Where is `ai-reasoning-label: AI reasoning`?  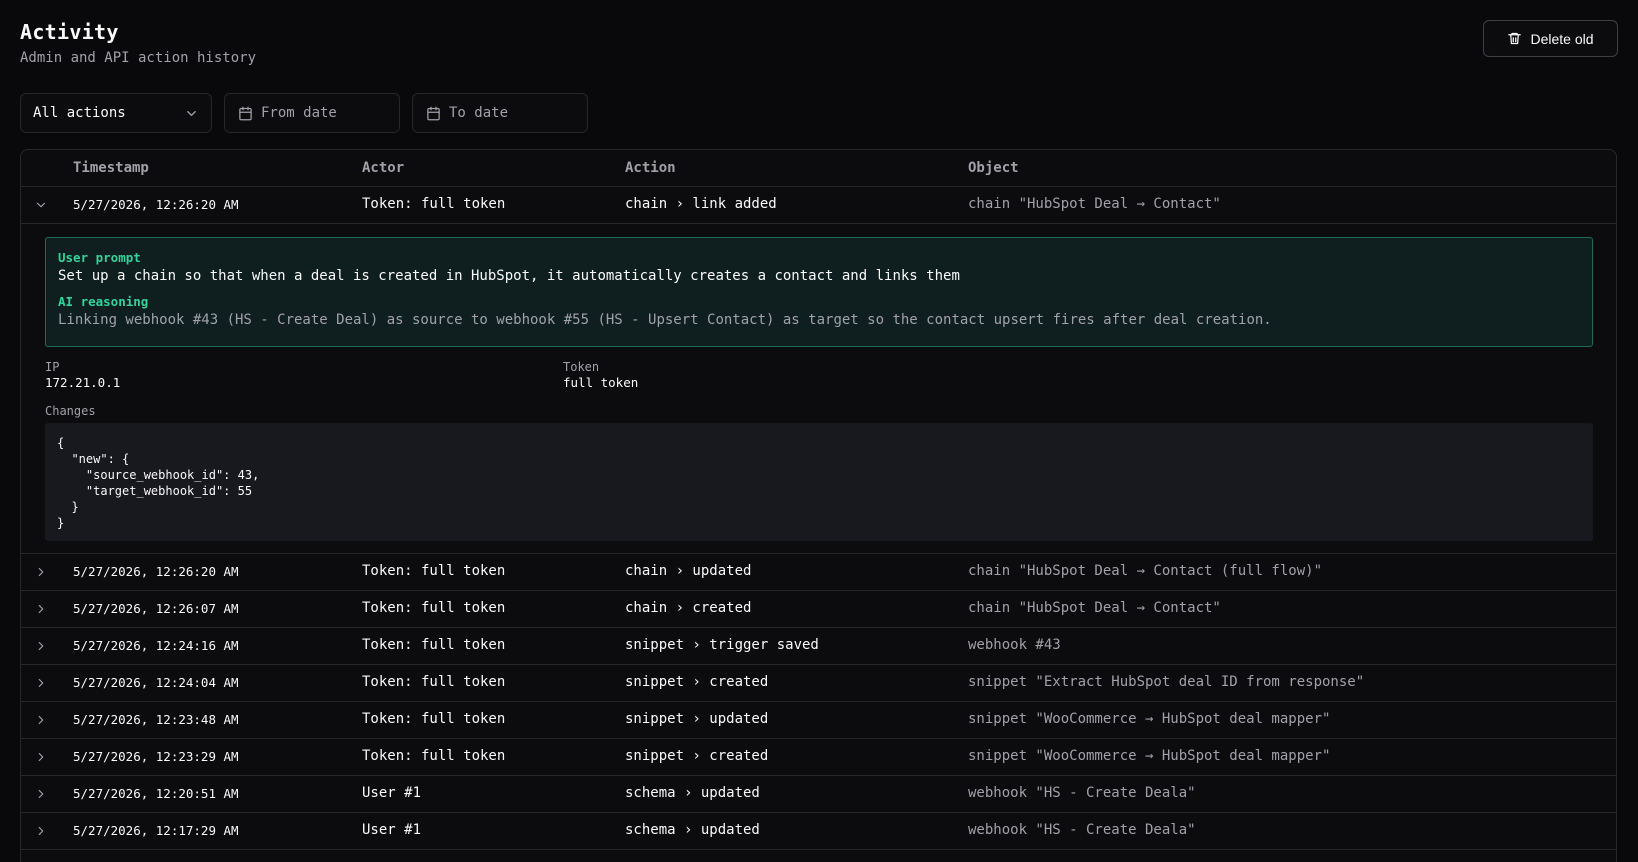 ai-reasoning-label: AI reasoning is located at coordinates (103, 301).